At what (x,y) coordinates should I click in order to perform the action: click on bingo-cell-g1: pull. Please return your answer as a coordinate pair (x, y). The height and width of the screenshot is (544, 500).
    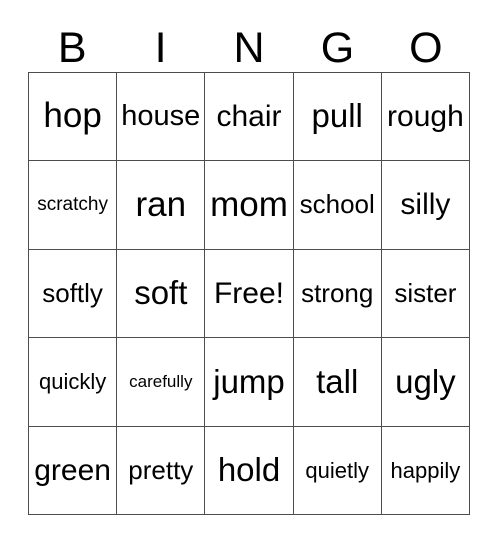
    Looking at the image, I should click on (337, 117).